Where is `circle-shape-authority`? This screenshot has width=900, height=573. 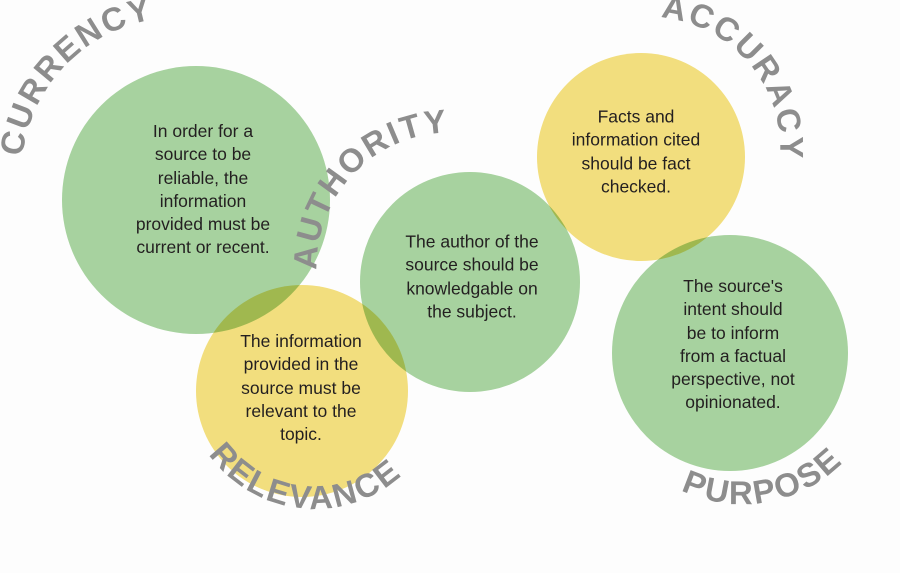
circle-shape-authority is located at coordinates (470, 282).